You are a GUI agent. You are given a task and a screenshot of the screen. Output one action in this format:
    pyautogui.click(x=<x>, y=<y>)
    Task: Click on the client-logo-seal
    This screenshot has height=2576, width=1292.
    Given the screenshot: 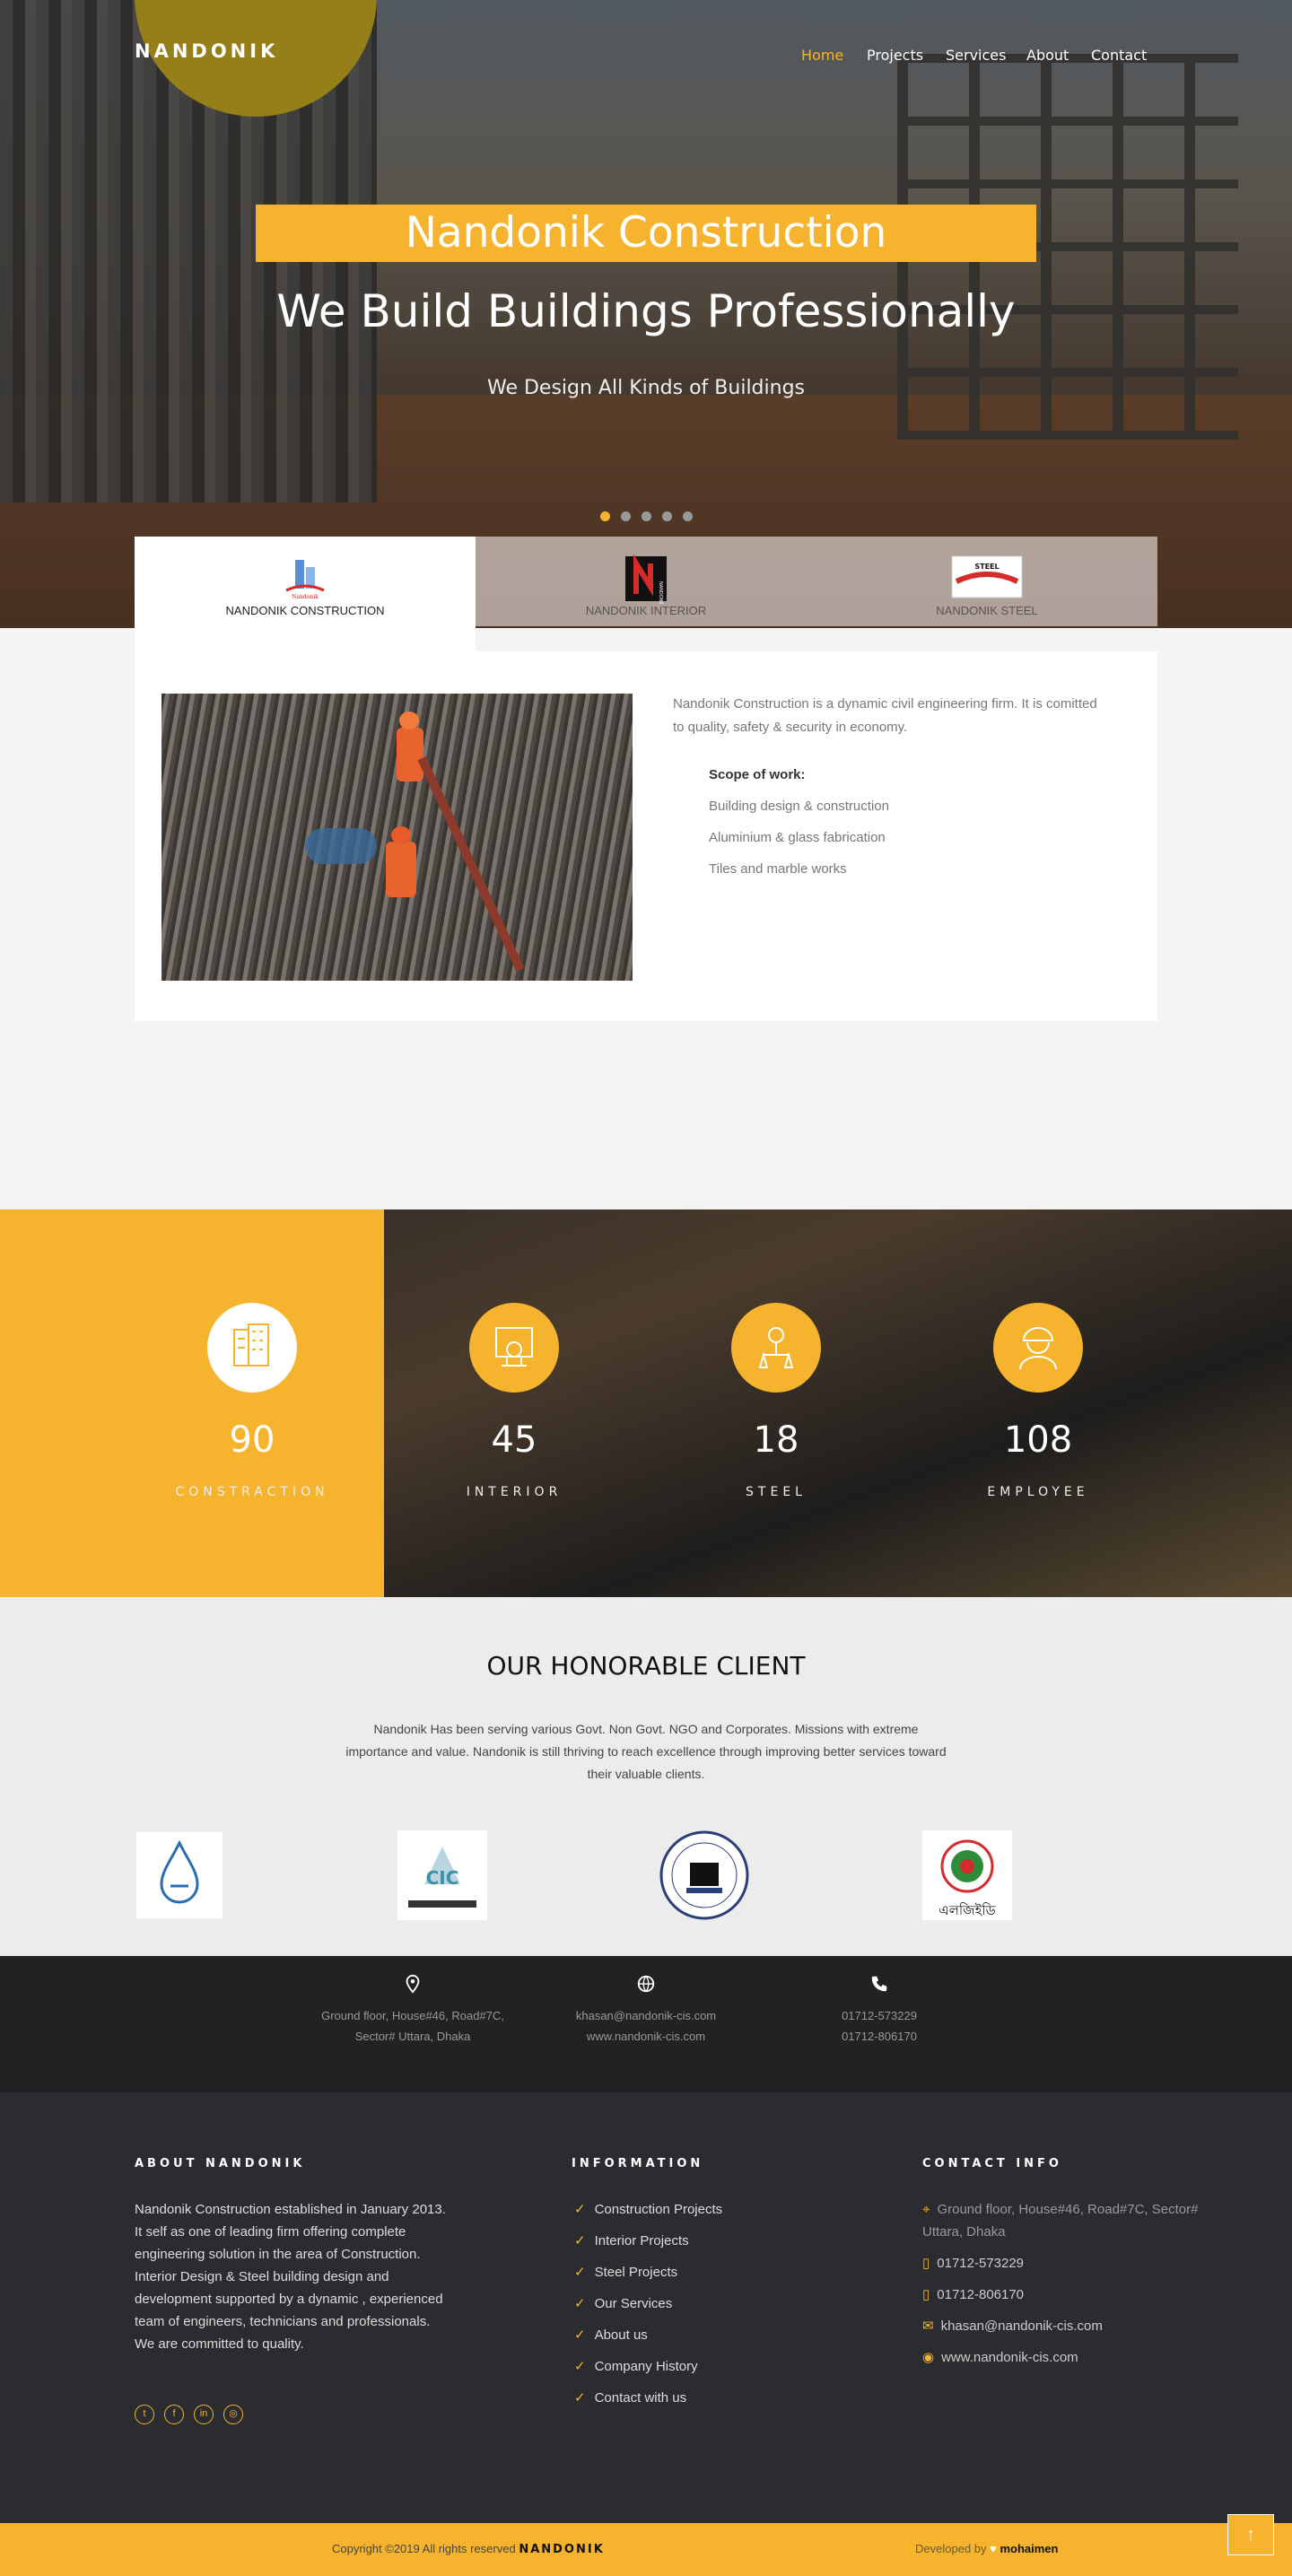 What is the action you would take?
    pyautogui.click(x=704, y=1875)
    